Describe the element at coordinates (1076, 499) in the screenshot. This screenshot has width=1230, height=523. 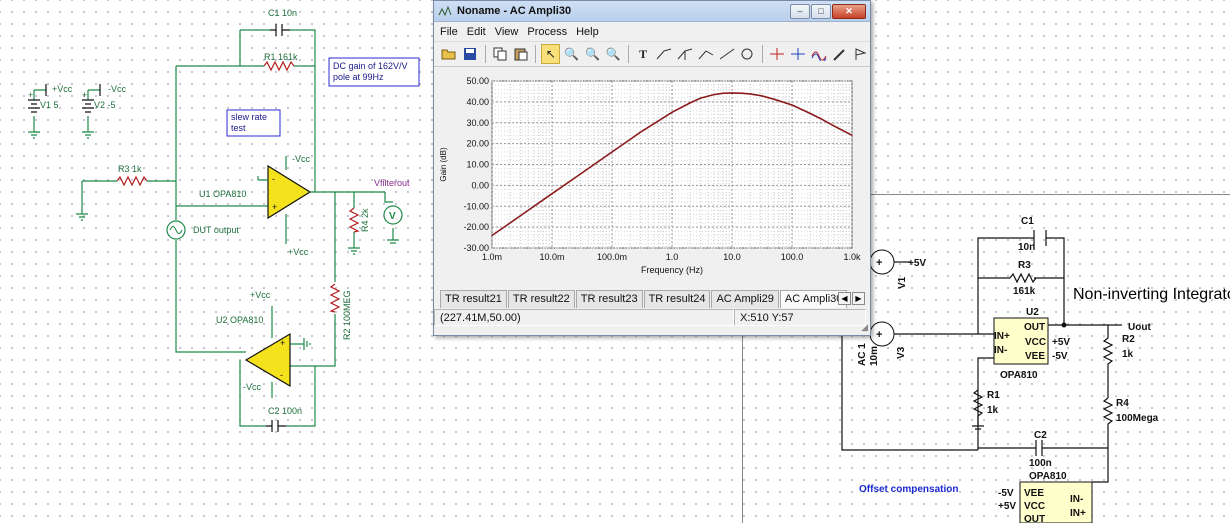
I see `u3-inn: IN-` at that location.